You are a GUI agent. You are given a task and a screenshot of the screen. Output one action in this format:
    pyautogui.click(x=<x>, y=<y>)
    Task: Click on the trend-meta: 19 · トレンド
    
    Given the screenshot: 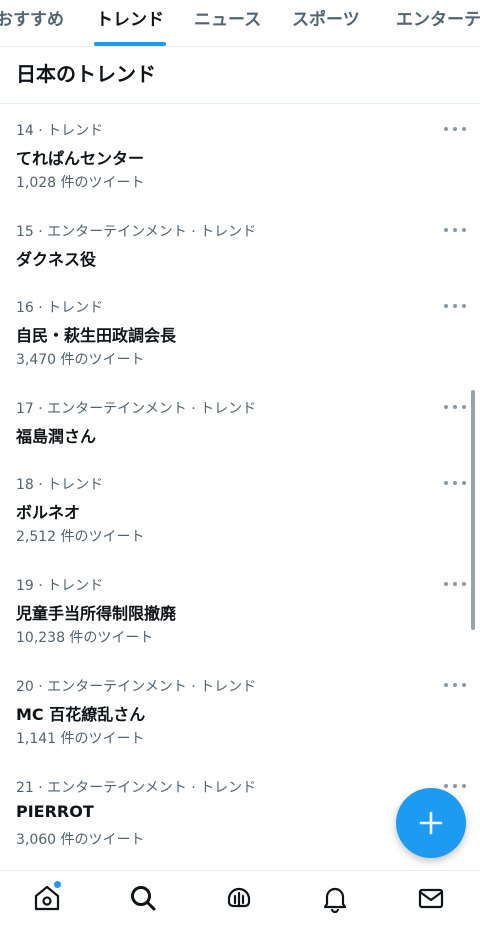 What is the action you would take?
    pyautogui.click(x=60, y=586)
    